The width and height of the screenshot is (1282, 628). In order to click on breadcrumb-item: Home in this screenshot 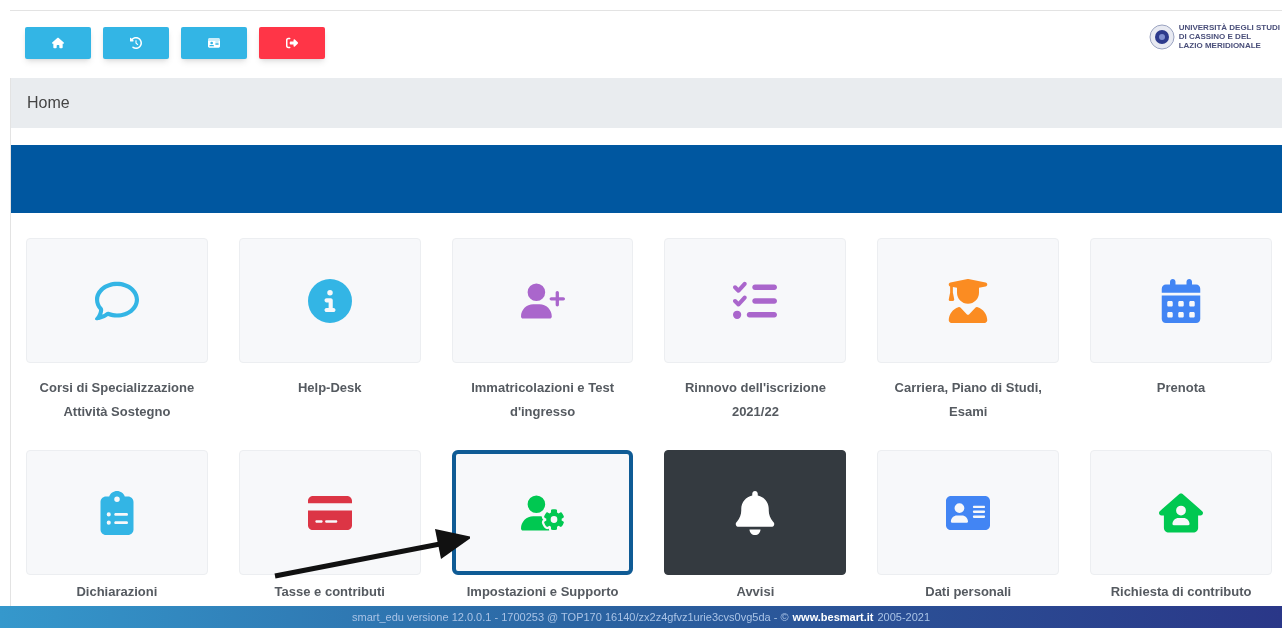, I will do `click(48, 103)`.